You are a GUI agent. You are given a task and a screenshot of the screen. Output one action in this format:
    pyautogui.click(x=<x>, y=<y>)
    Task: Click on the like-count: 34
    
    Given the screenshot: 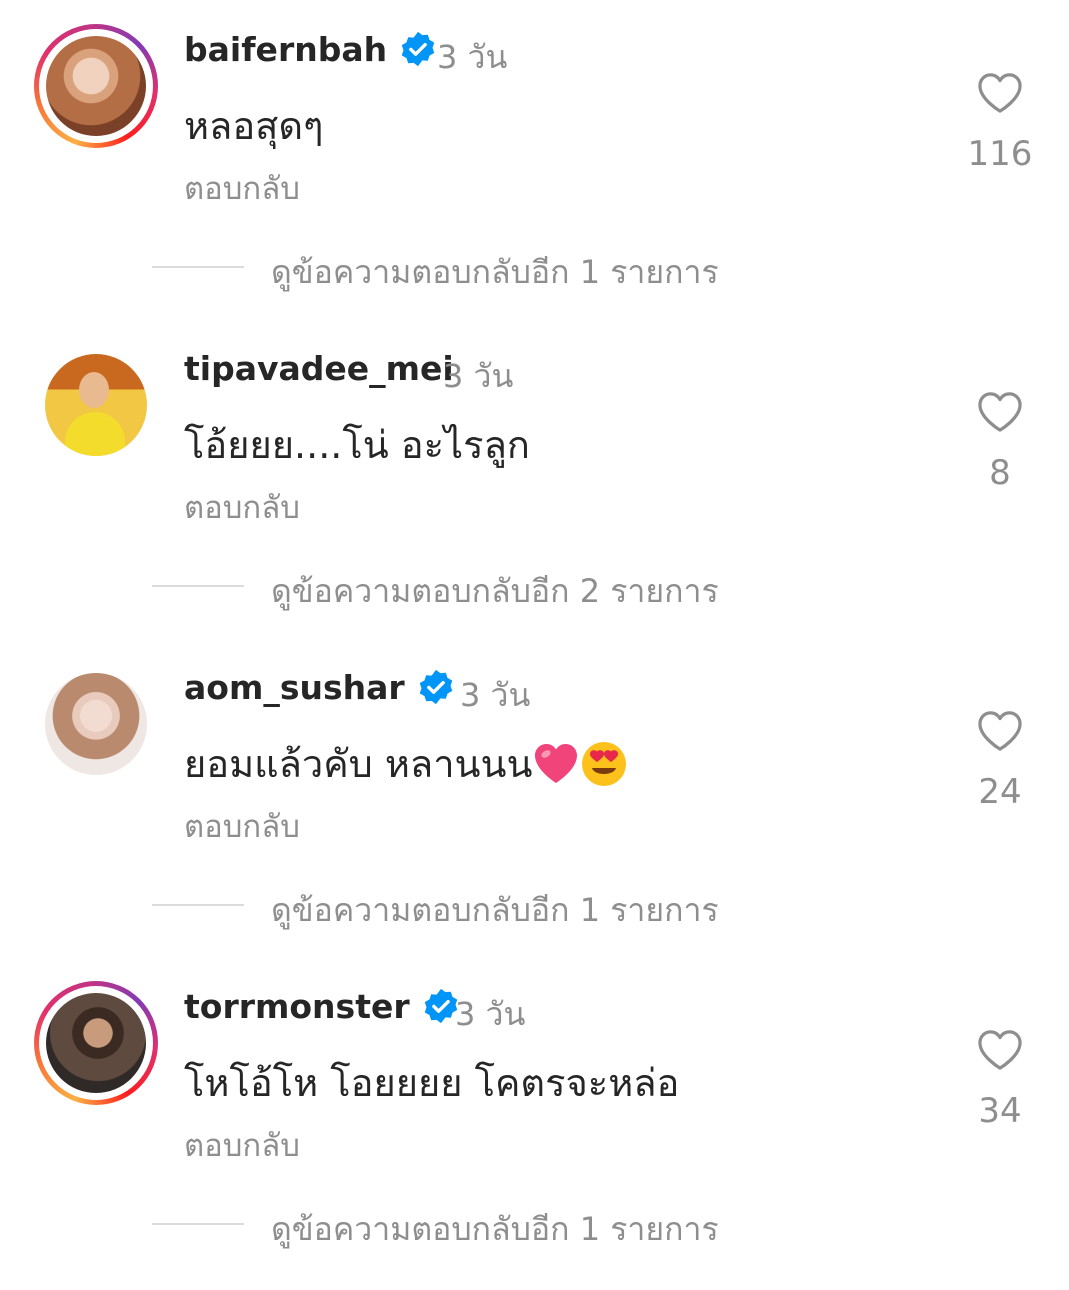 What is the action you would take?
    pyautogui.click(x=1000, y=1111)
    